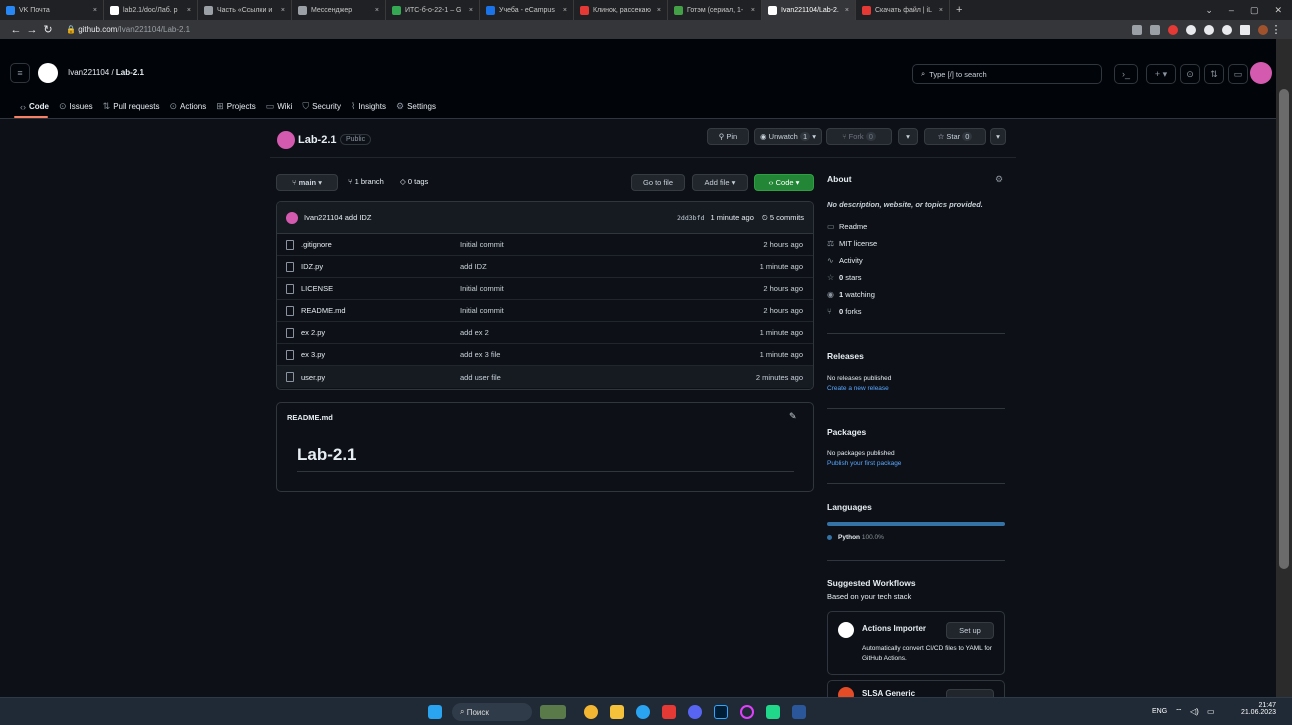 Image resolution: width=1292 pixels, height=725 pixels. I want to click on commit-message: add IDZ, so click(358, 217).